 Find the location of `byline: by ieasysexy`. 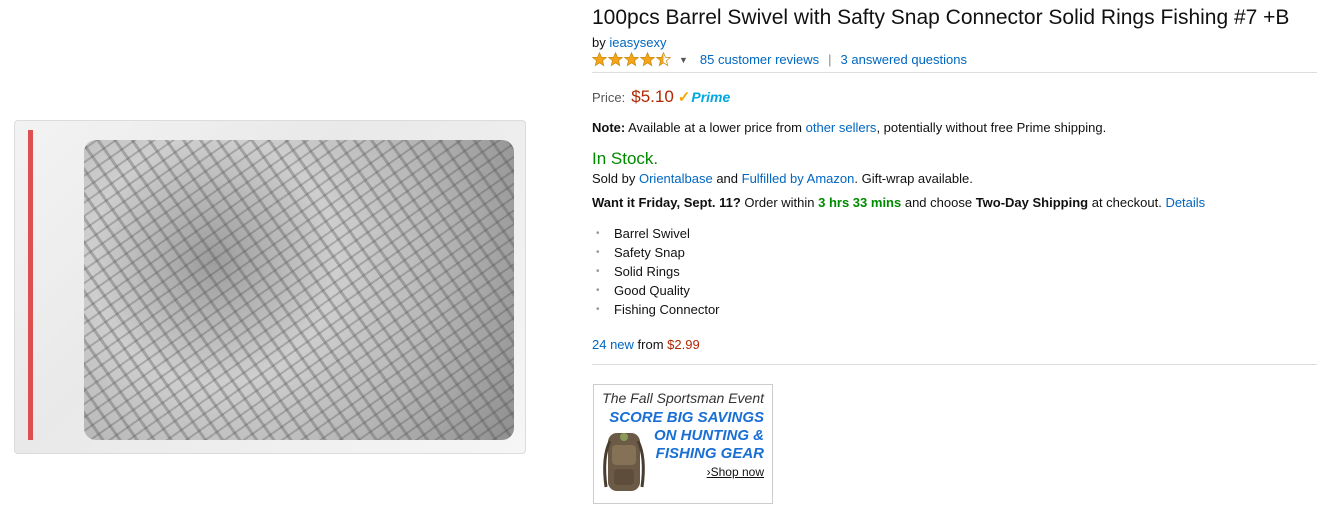

byline: by ieasysexy is located at coordinates (629, 42).